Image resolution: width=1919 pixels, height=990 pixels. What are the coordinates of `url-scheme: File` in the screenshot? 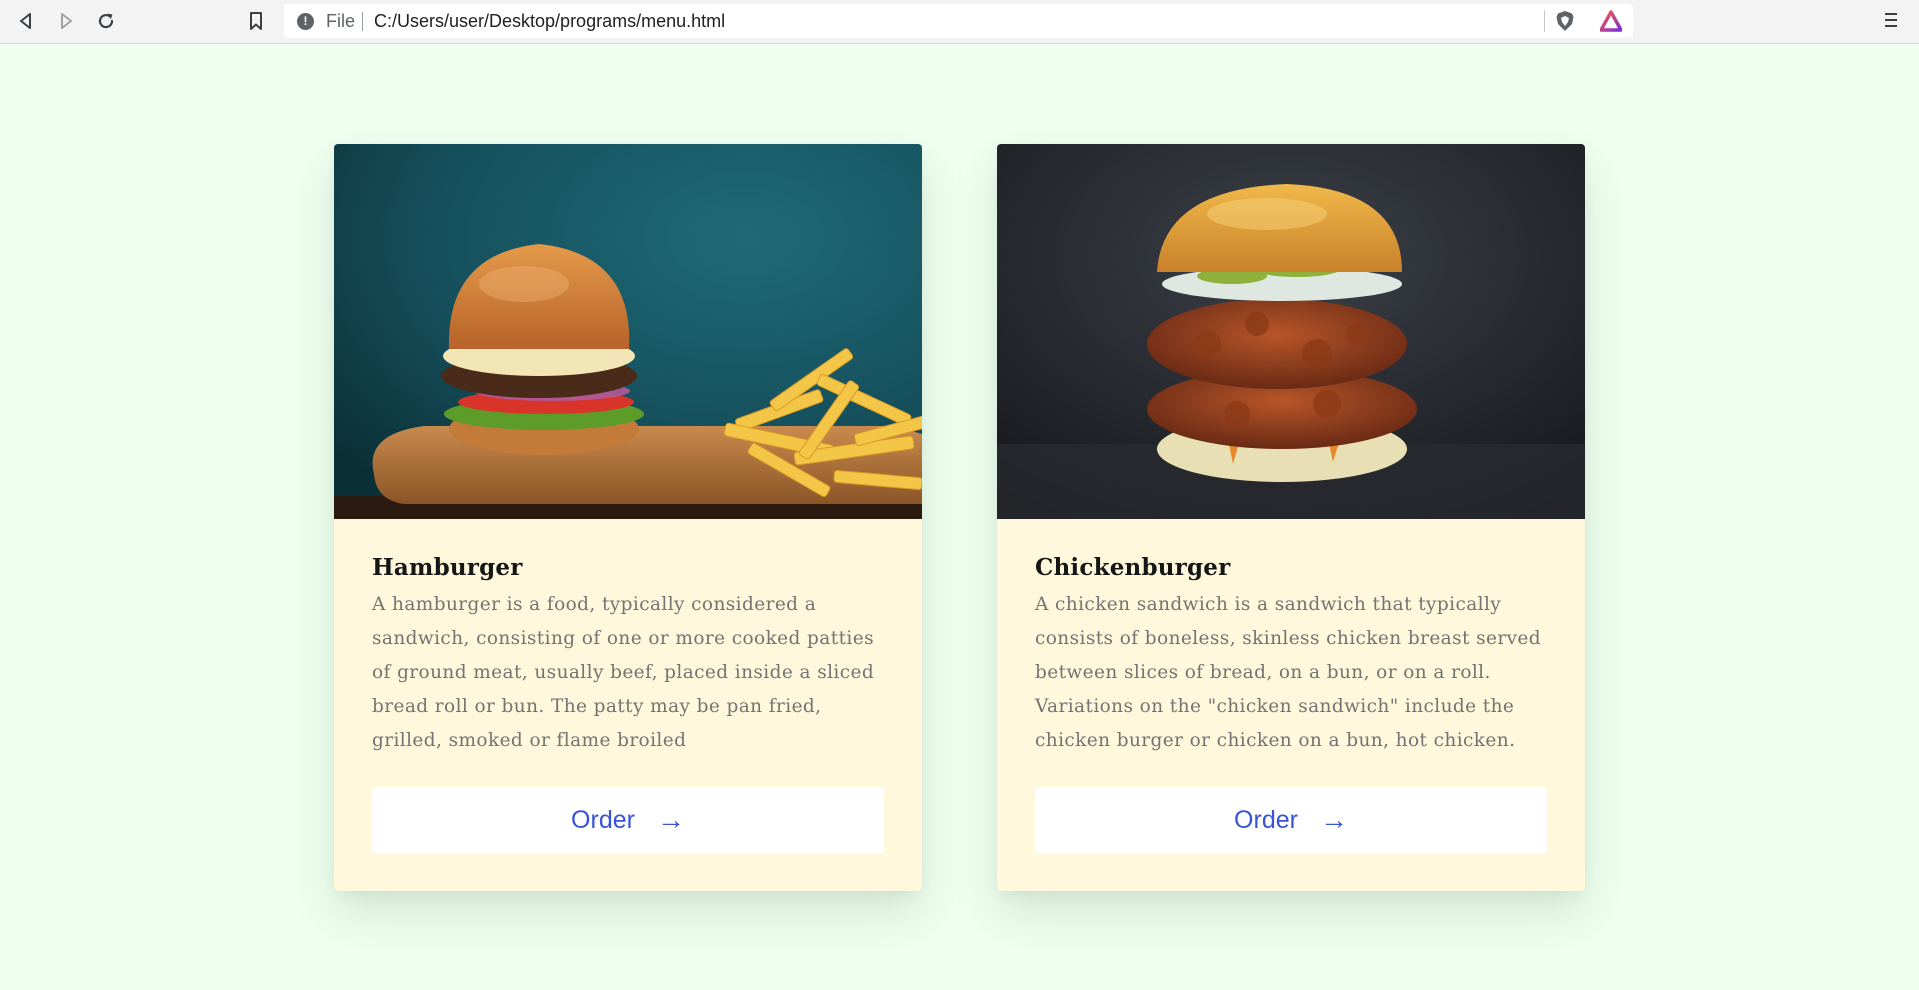 It's located at (341, 21).